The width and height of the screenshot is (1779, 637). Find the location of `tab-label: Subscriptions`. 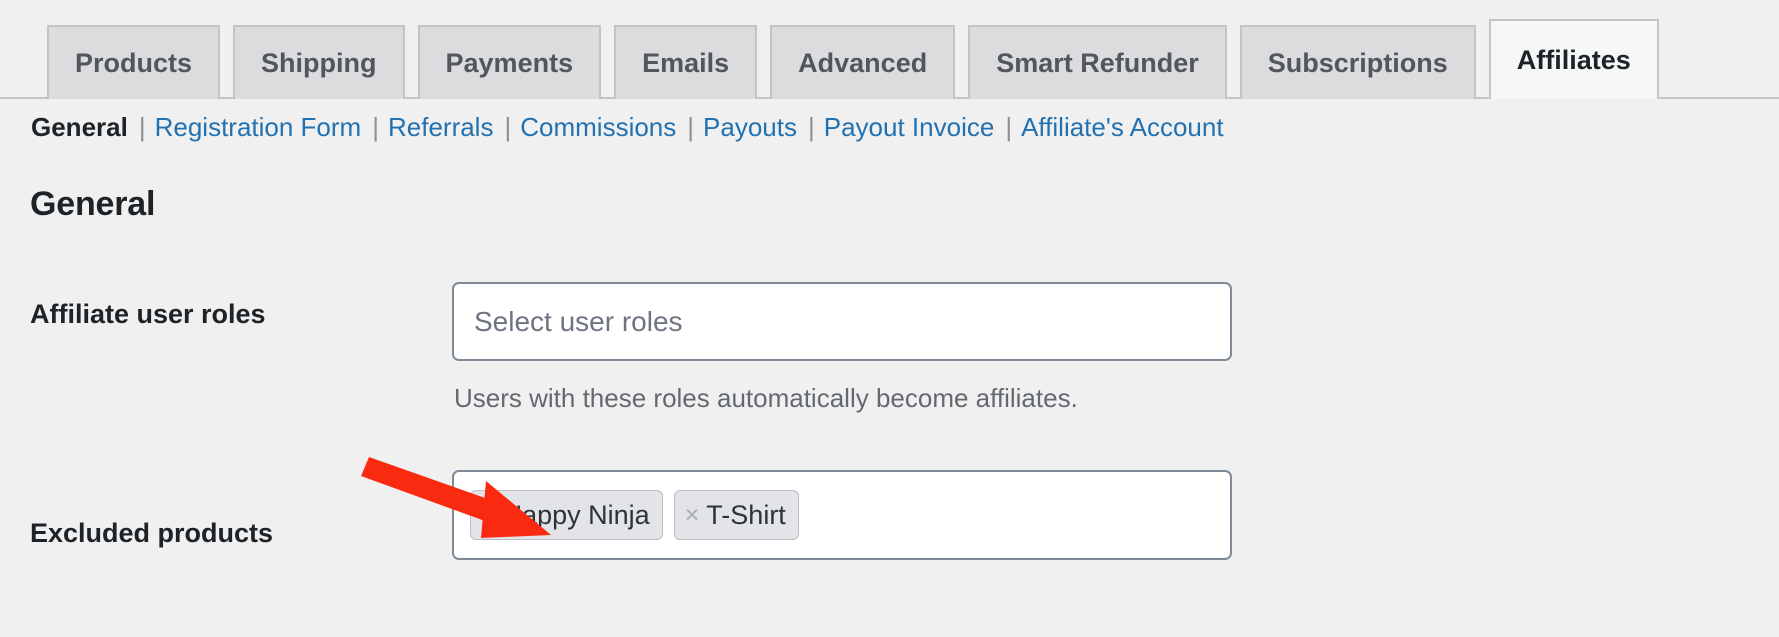

tab-label: Subscriptions is located at coordinates (1357, 62).